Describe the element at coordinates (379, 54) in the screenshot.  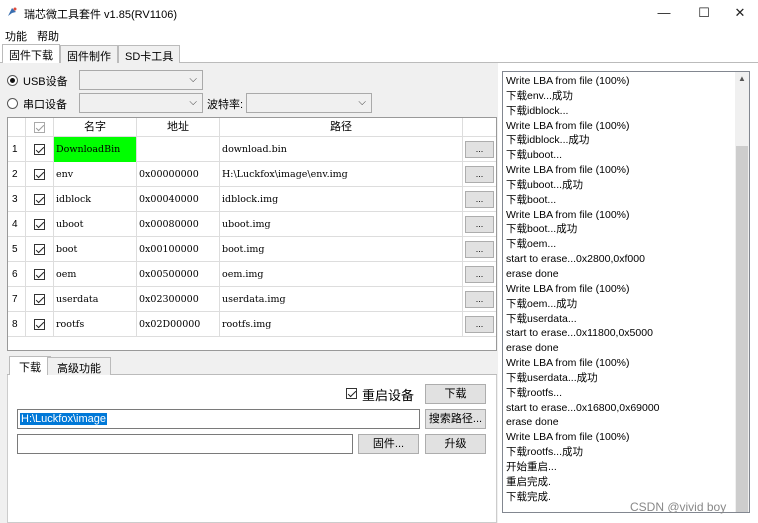
I see `main-tab-strip: 固件下载 固件制作 SD卡工具` at that location.